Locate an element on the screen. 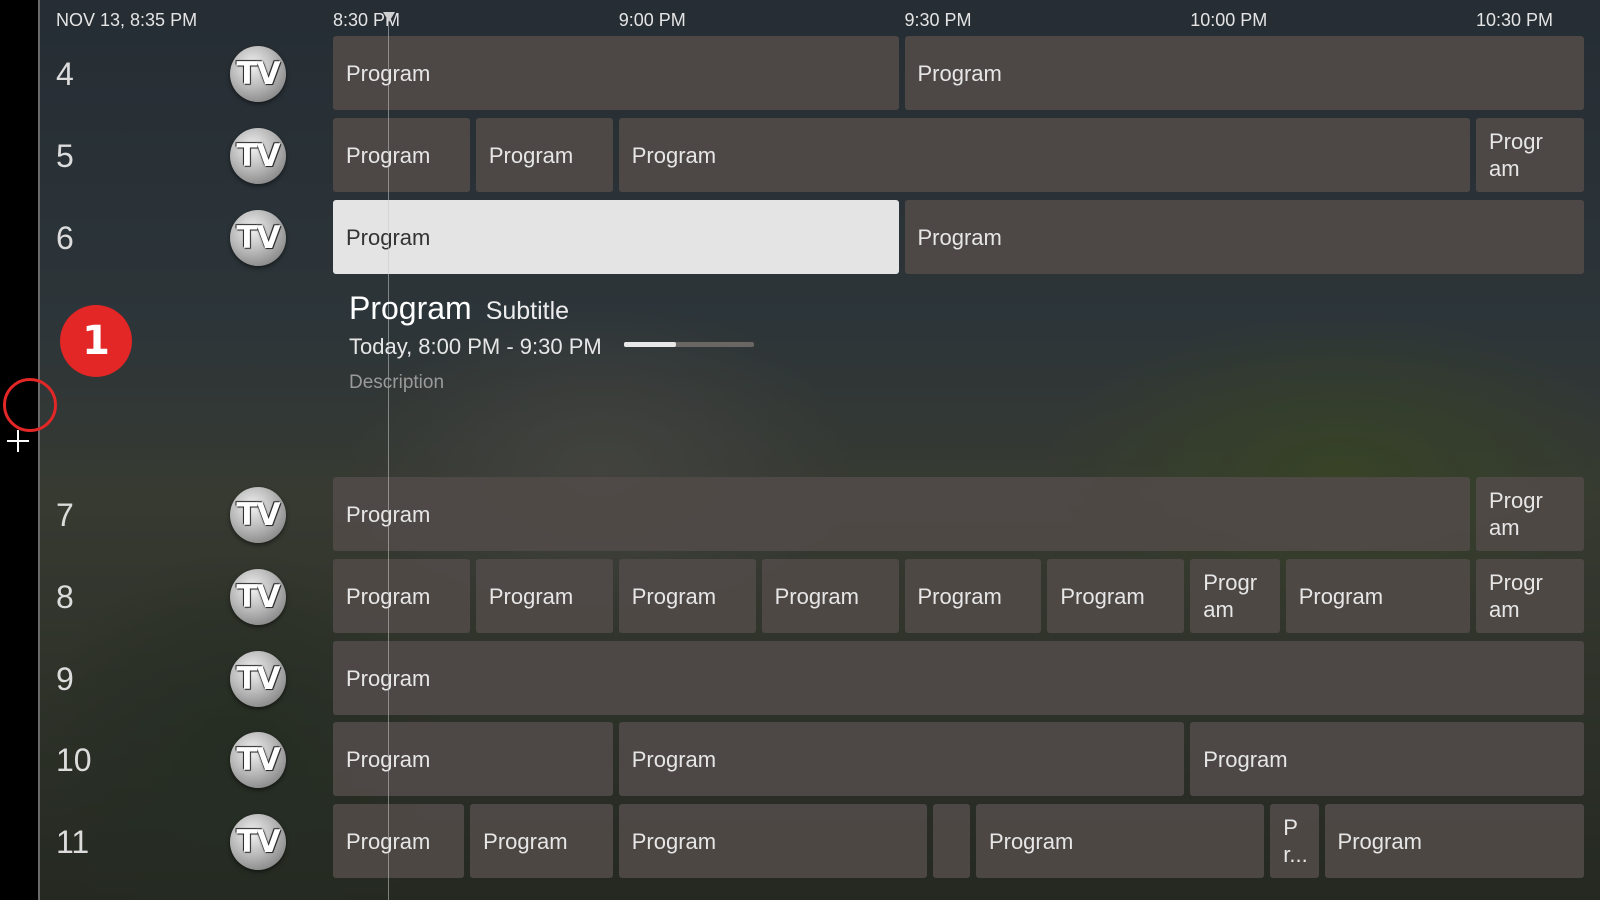 The image size is (1600, 900). channel-row: 8 TV is located at coordinates (186, 599).